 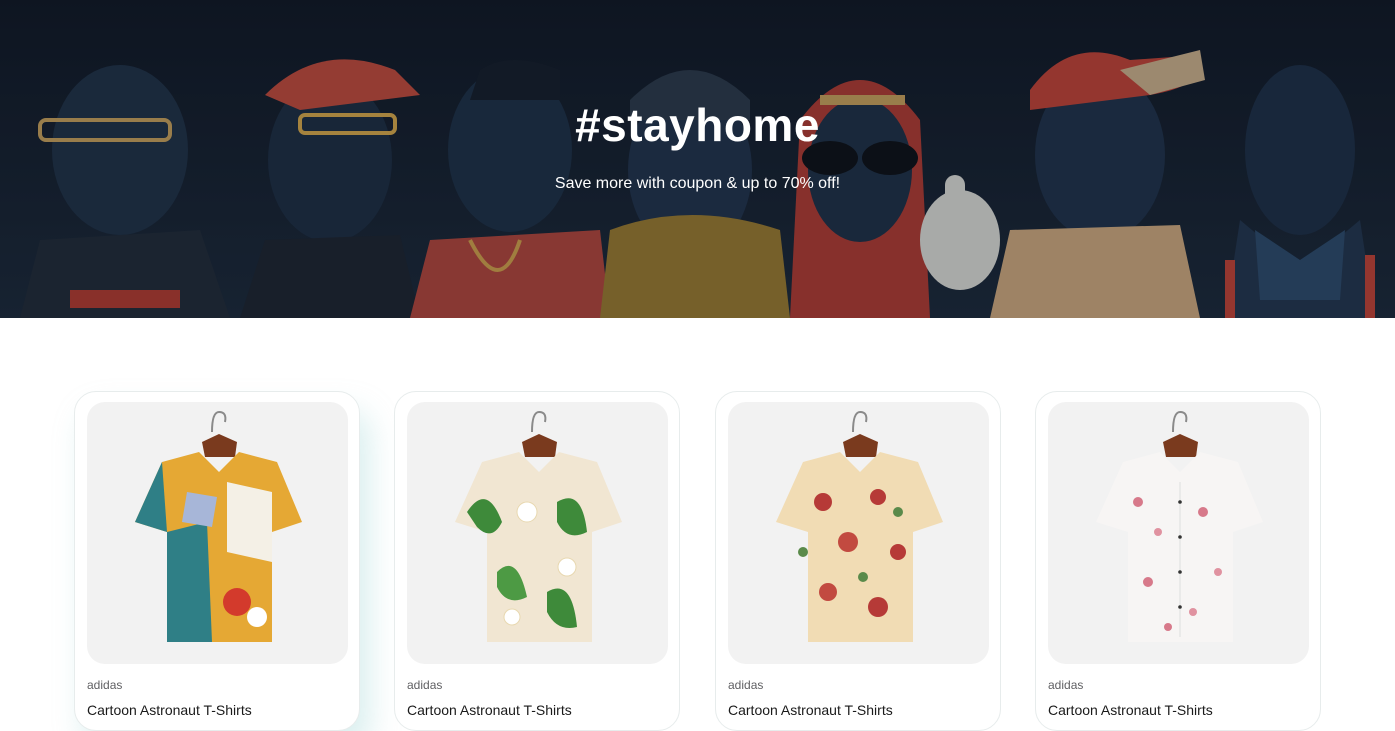 I want to click on shirt-floral-green-icon, so click(x=538, y=526).